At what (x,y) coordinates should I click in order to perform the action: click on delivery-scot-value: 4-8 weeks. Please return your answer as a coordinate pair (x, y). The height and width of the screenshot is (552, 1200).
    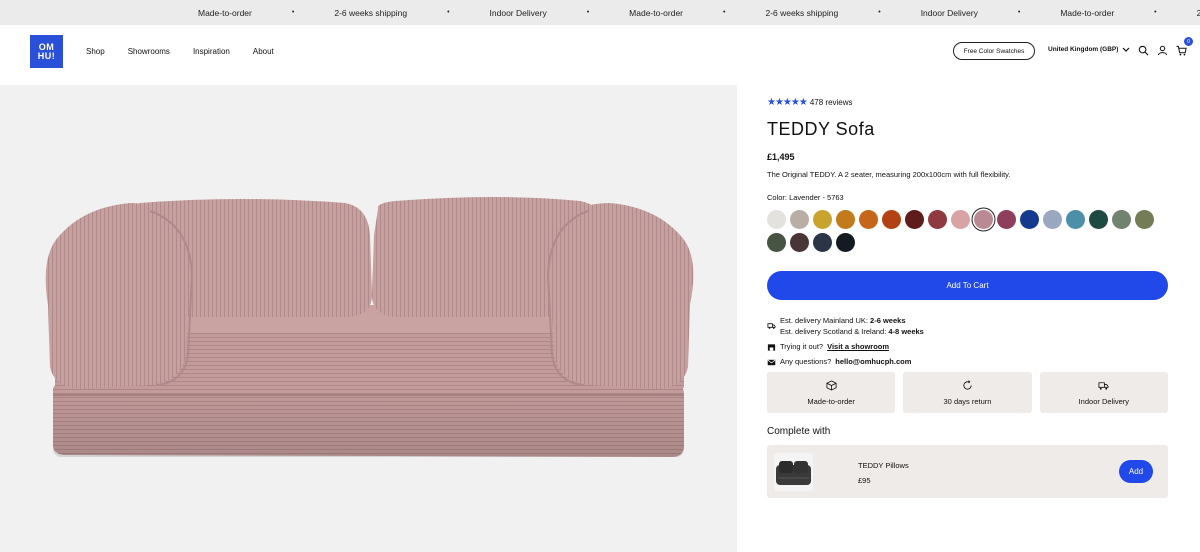
    Looking at the image, I should click on (906, 331).